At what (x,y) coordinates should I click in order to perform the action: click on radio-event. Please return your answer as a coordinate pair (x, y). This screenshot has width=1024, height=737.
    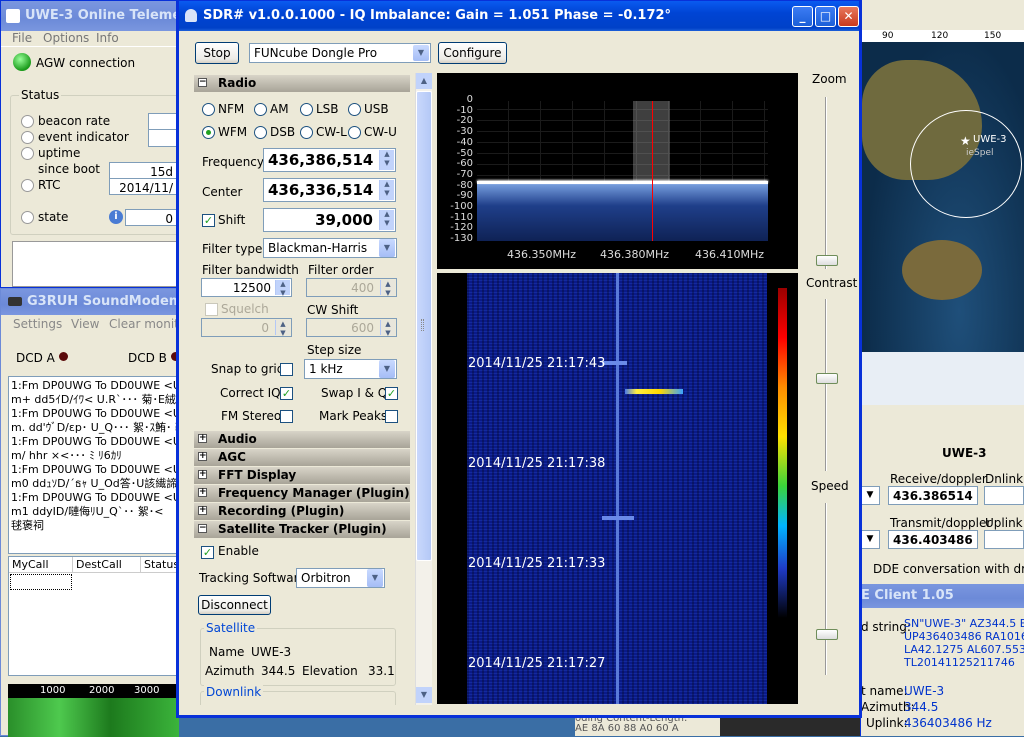
    Looking at the image, I should click on (27, 137).